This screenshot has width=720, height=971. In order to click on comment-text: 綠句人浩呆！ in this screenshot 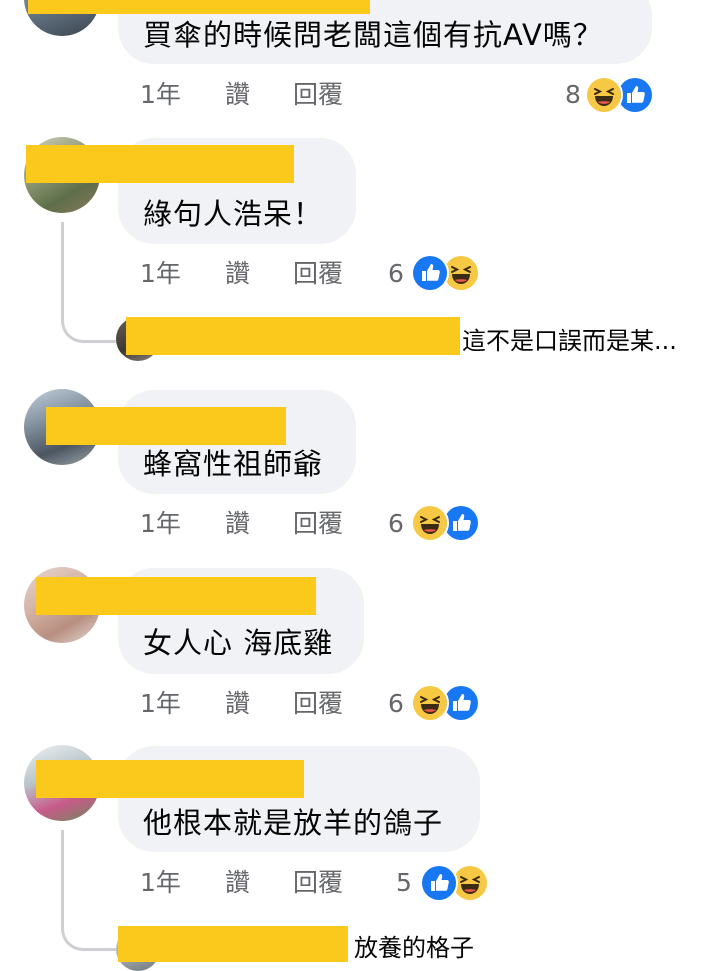, I will do `click(233, 214)`.